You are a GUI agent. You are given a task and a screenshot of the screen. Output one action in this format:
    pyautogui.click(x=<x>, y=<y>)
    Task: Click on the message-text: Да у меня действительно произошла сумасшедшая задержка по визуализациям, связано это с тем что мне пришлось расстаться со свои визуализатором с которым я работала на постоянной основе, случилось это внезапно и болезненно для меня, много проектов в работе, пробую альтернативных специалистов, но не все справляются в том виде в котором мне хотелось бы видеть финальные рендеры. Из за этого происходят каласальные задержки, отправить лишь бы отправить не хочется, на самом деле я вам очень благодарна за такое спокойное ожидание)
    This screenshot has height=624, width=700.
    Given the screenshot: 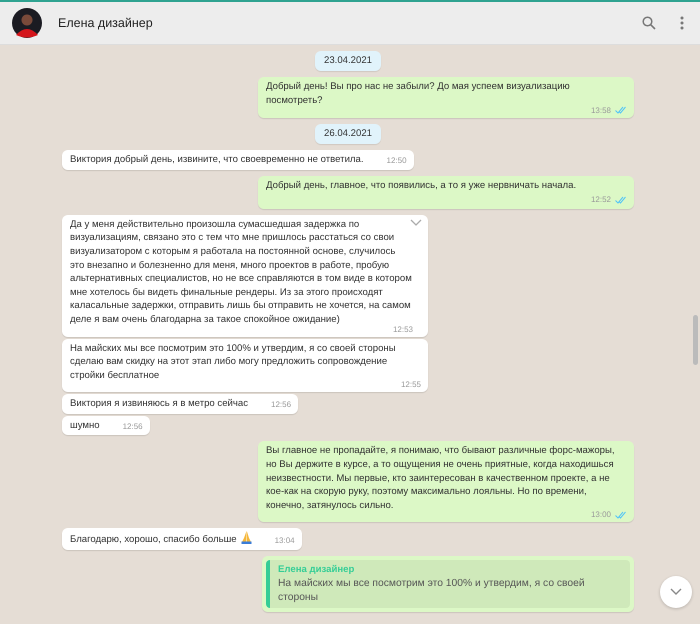 What is the action you would take?
    pyautogui.click(x=241, y=271)
    